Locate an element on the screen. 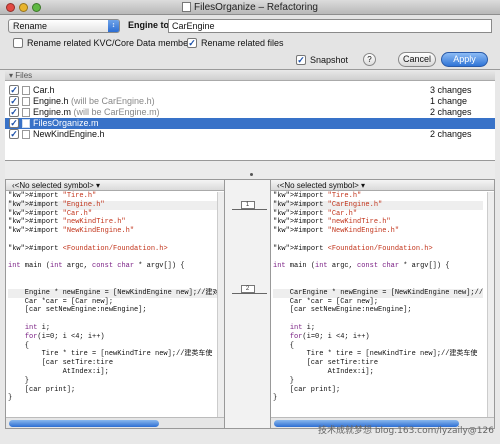 This screenshot has height=444, width=500. left-symbol-popup: ‹<No selected symbol> ▾ is located at coordinates (115, 185).